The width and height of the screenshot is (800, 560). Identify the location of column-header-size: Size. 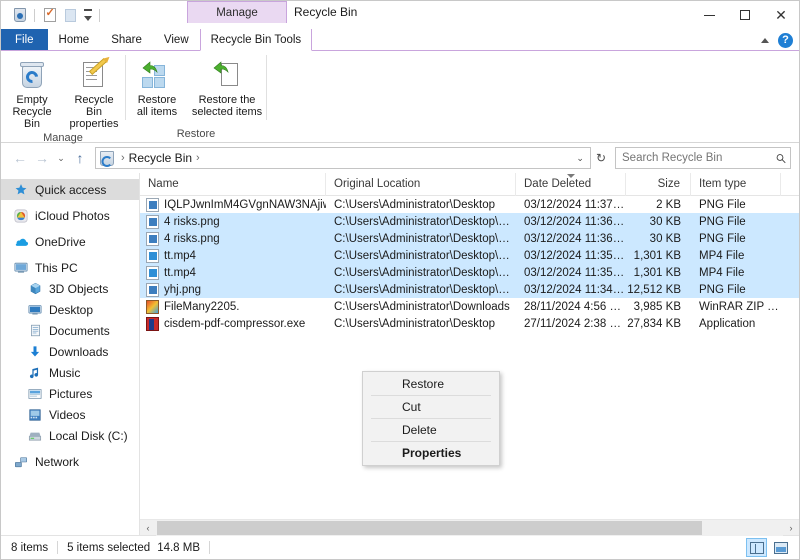
(658, 184).